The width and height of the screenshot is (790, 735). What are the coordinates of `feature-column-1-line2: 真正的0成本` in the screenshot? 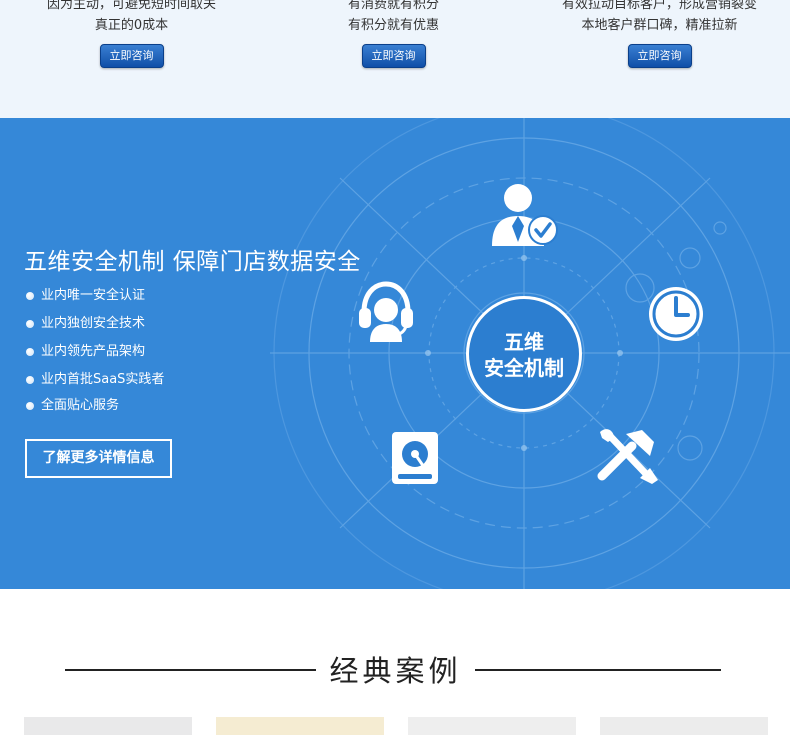 It's located at (131, 25).